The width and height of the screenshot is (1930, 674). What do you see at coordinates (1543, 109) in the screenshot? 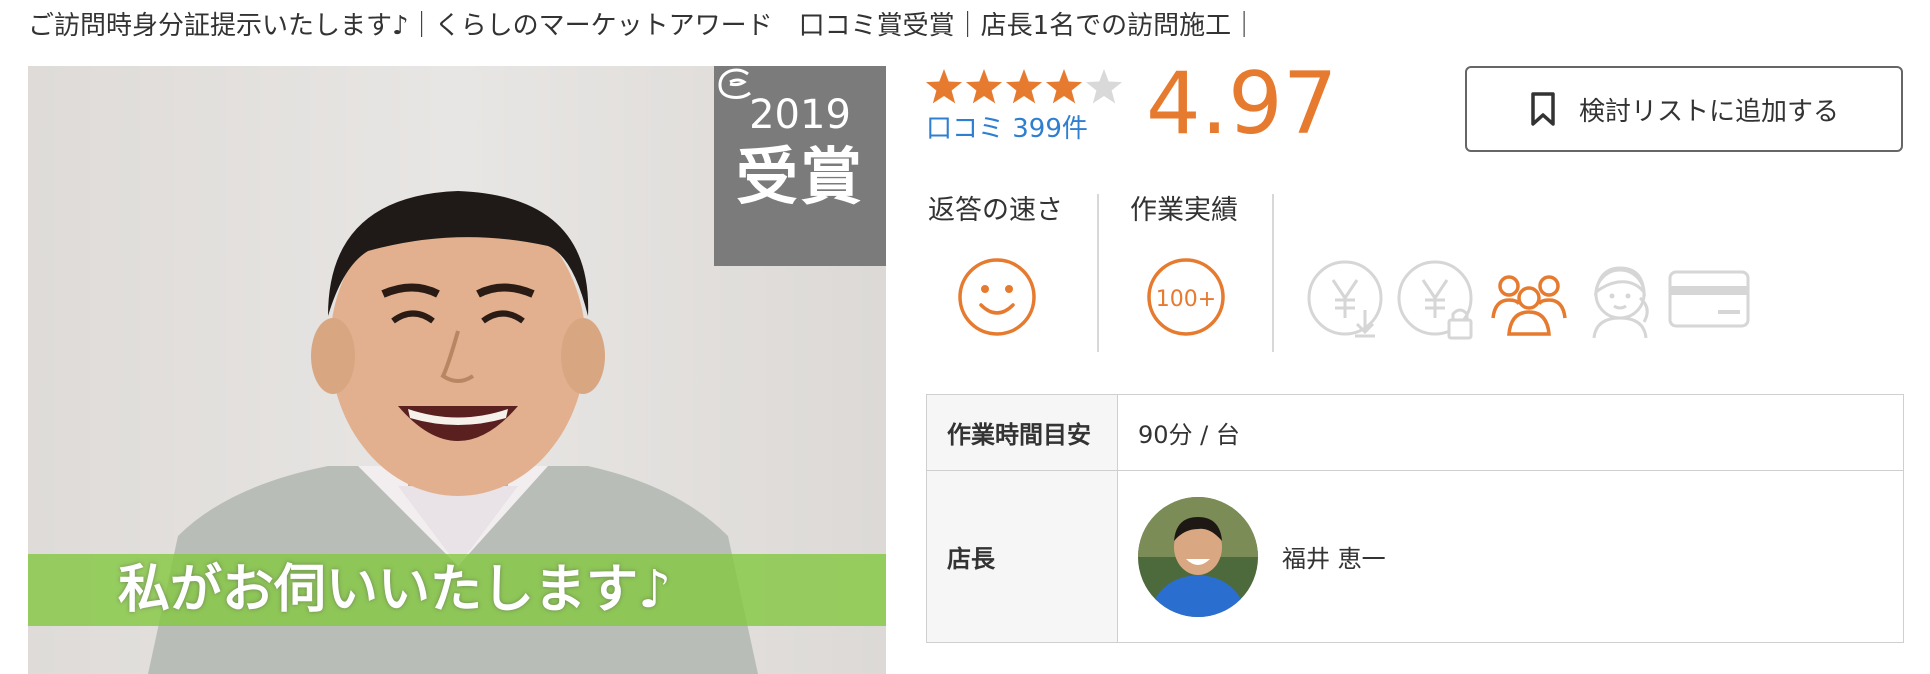
I see `bookmark-icon` at bounding box center [1543, 109].